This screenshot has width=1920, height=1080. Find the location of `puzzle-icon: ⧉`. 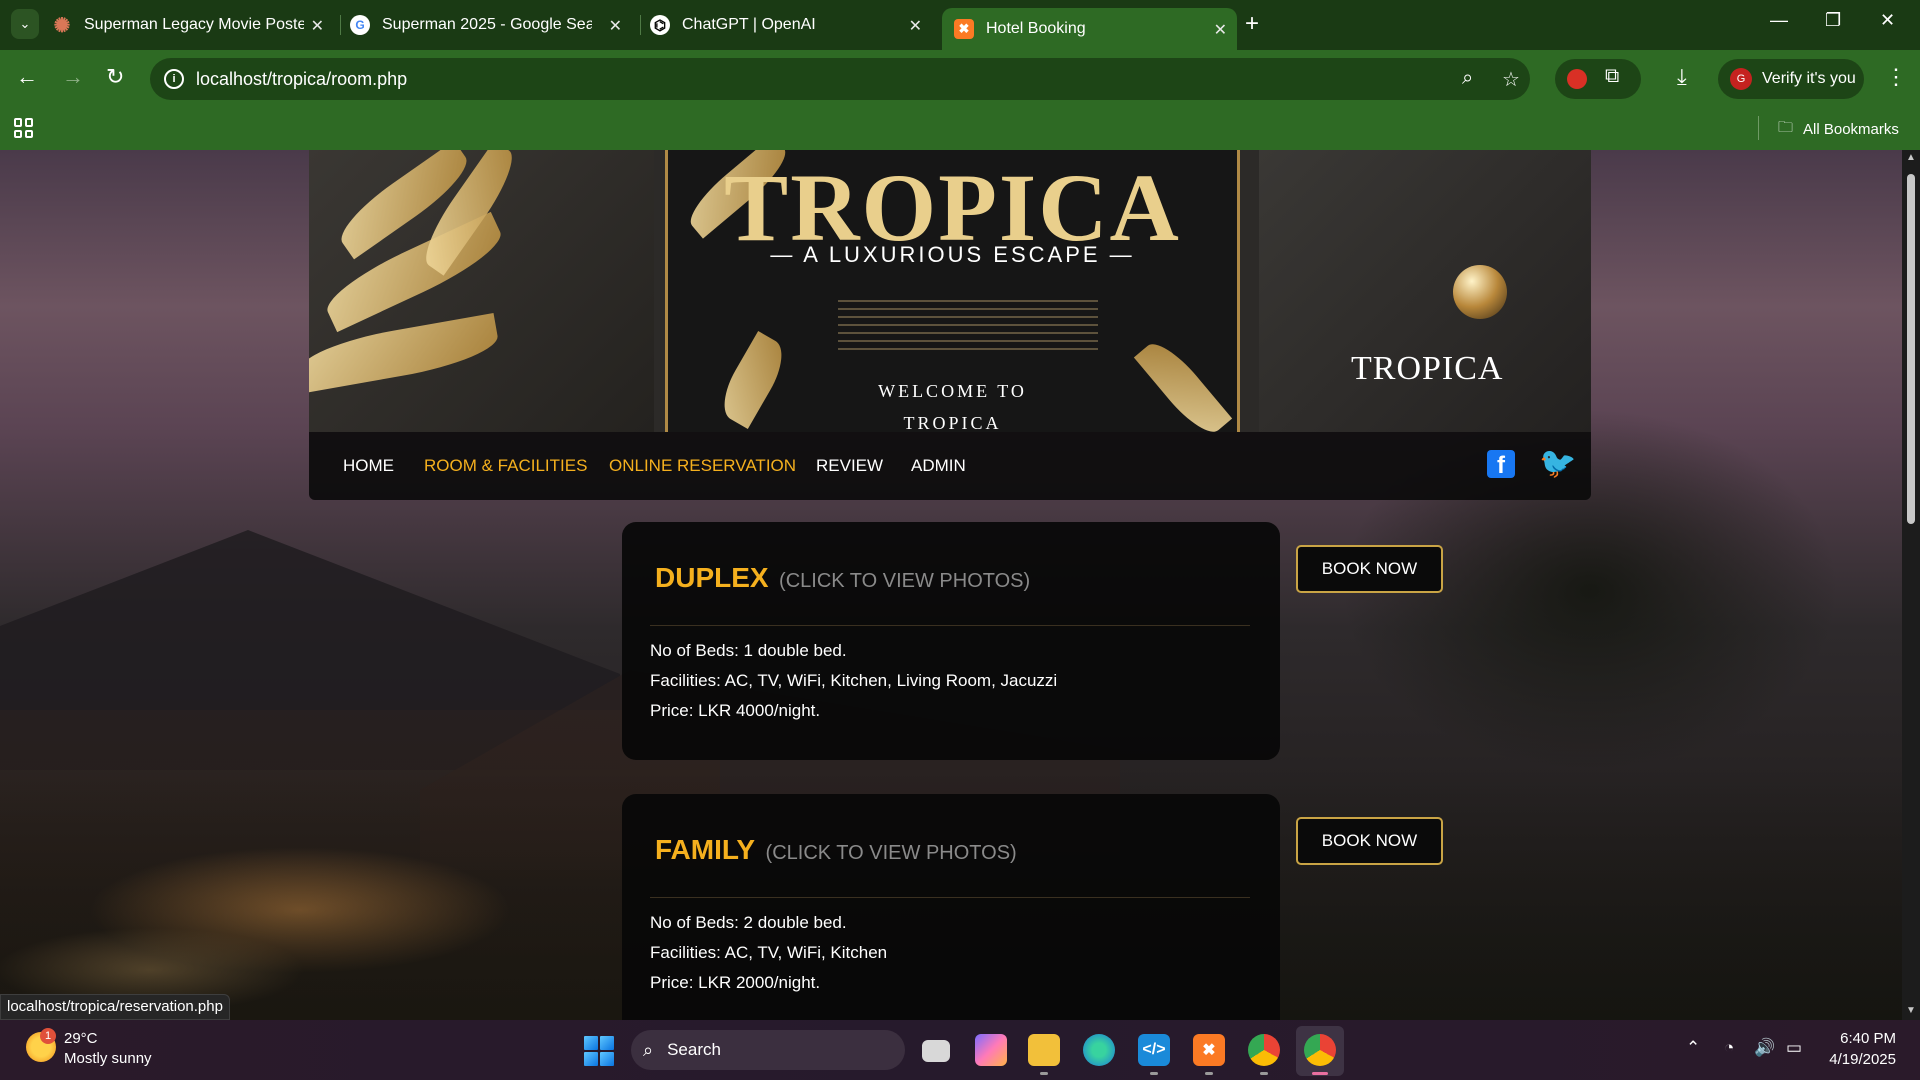

puzzle-icon: ⧉ is located at coordinates (1612, 76).